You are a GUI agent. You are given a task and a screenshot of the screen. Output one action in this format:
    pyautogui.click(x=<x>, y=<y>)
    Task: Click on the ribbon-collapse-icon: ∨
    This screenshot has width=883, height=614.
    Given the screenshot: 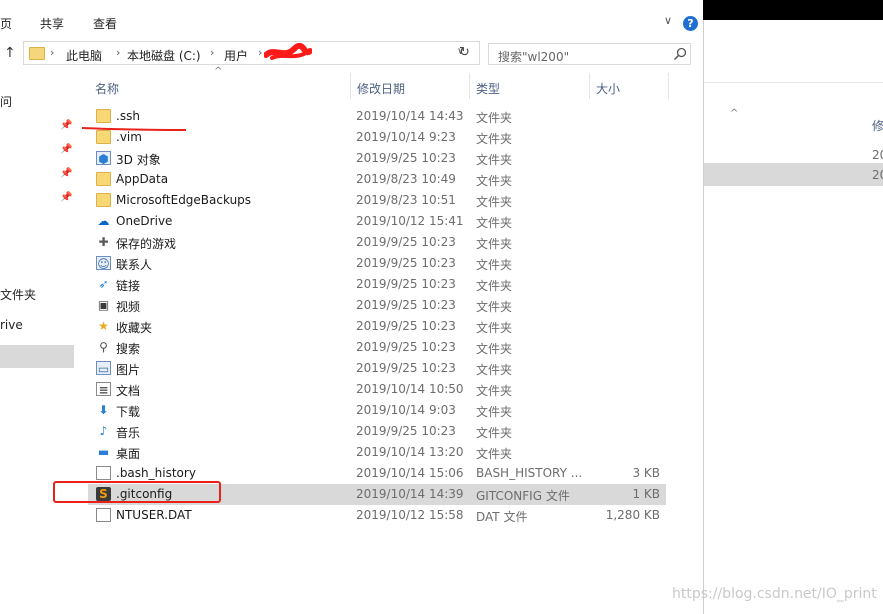 What is the action you would take?
    pyautogui.click(x=668, y=20)
    